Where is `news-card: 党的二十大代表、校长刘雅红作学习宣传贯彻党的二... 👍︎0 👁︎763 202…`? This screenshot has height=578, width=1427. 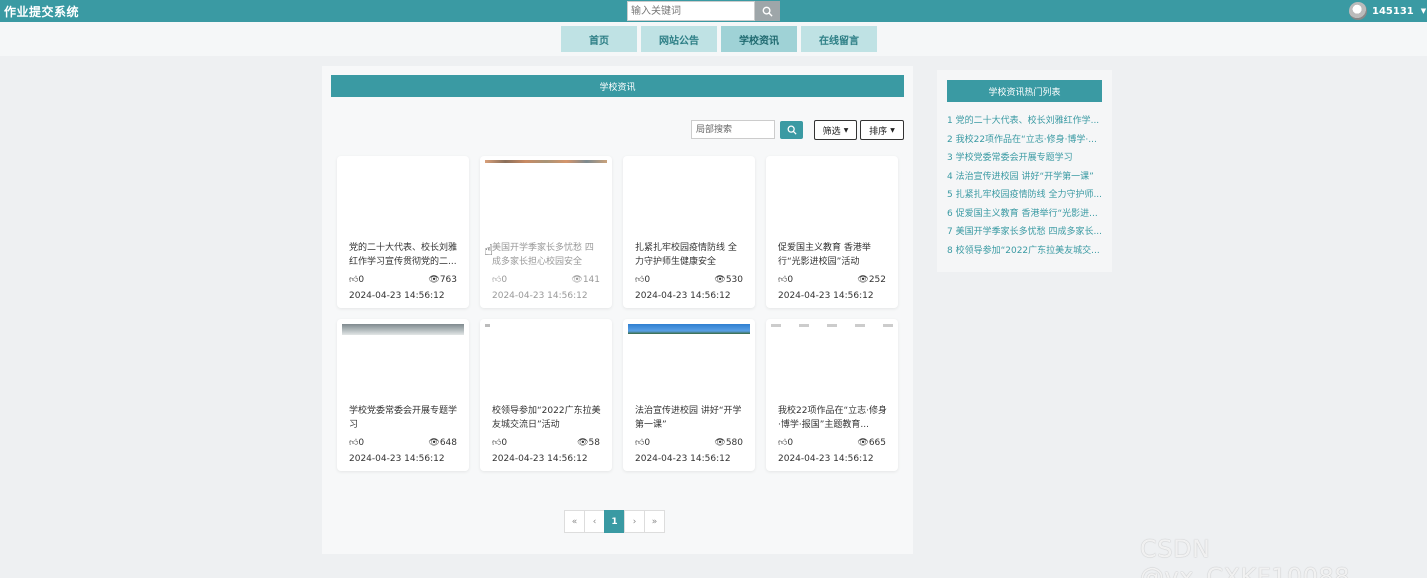
news-card: 党的二十大代表、校长刘雅红作学习宣传贯彻党的二... 👍︎0 👁︎763 202… is located at coordinates (403, 232).